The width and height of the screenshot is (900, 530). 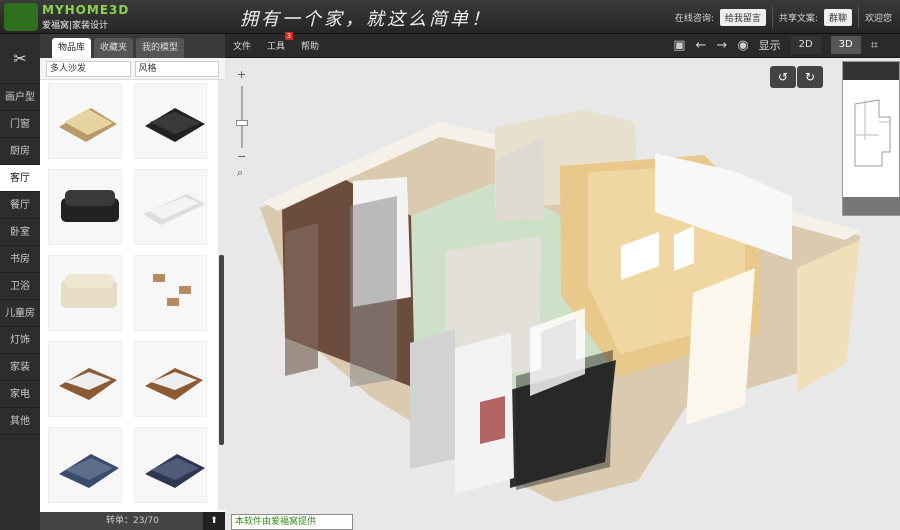 I want to click on minimap, so click(x=871, y=138).